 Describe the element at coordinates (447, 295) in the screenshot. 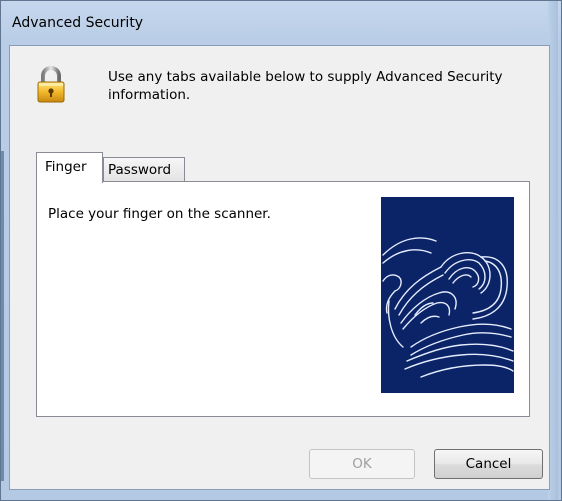

I see `fingerprint-scanner-image` at that location.